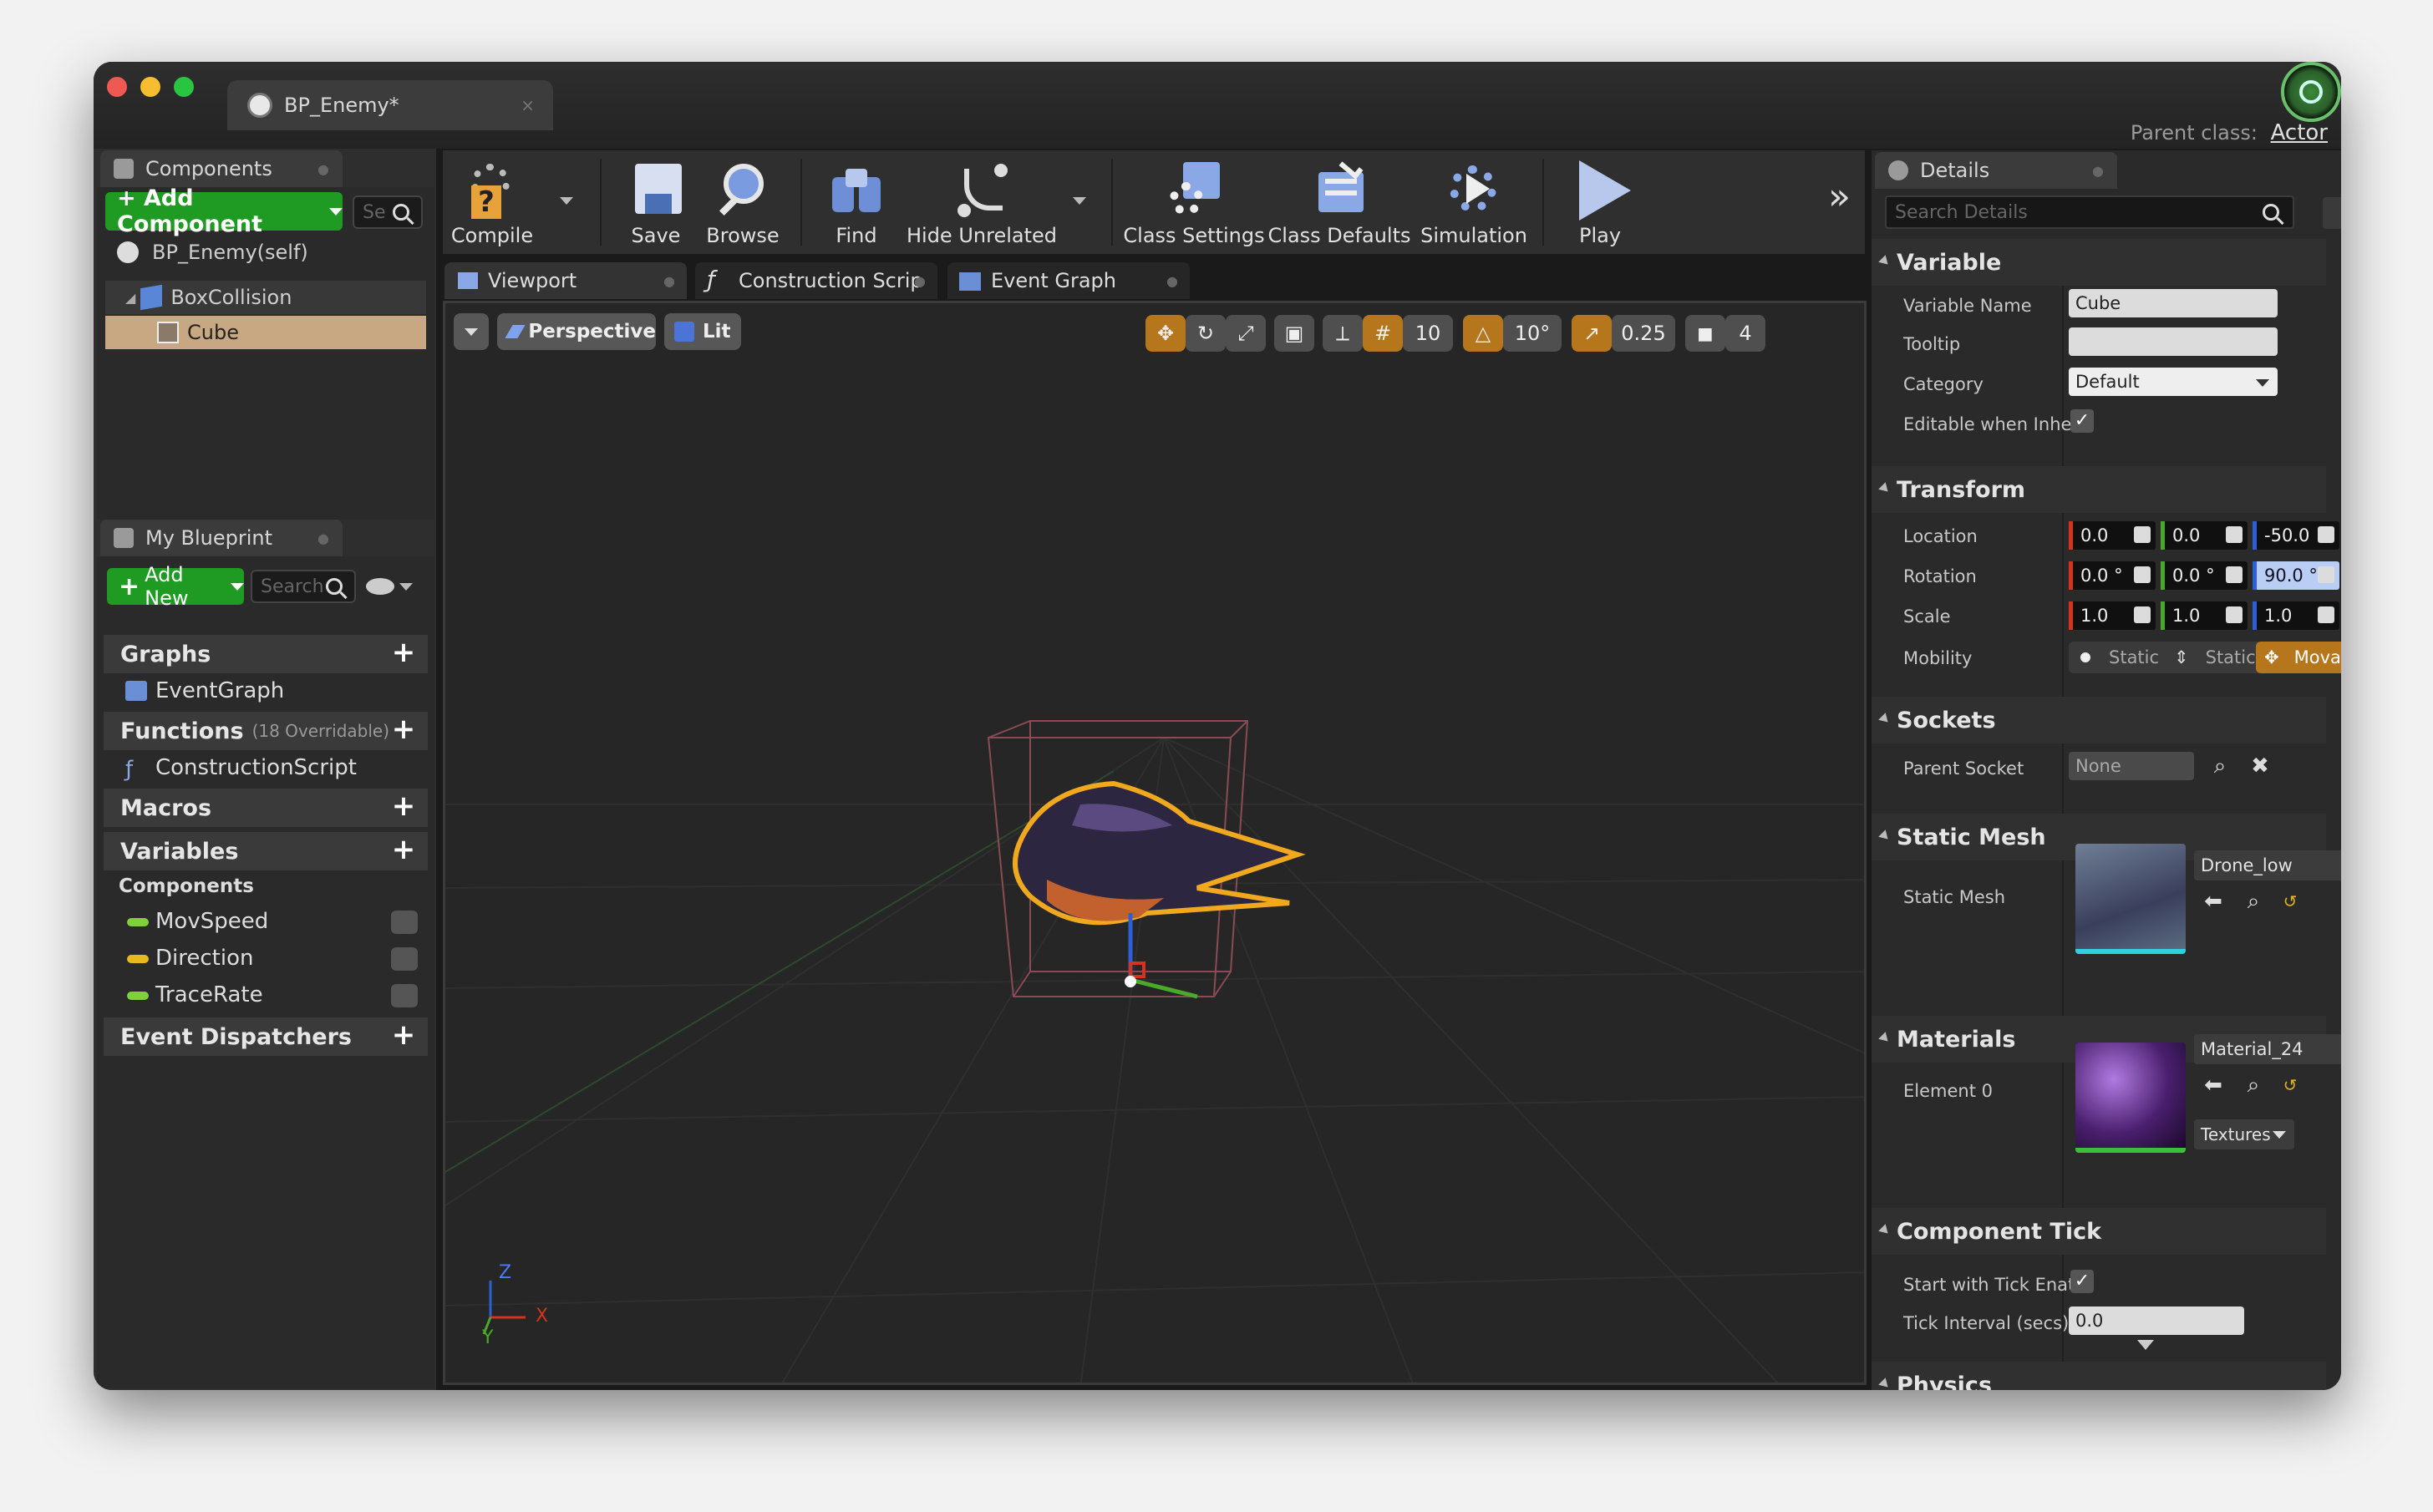 This screenshot has height=1512, width=2433. I want to click on parent-socket-field: None, so click(2131, 766).